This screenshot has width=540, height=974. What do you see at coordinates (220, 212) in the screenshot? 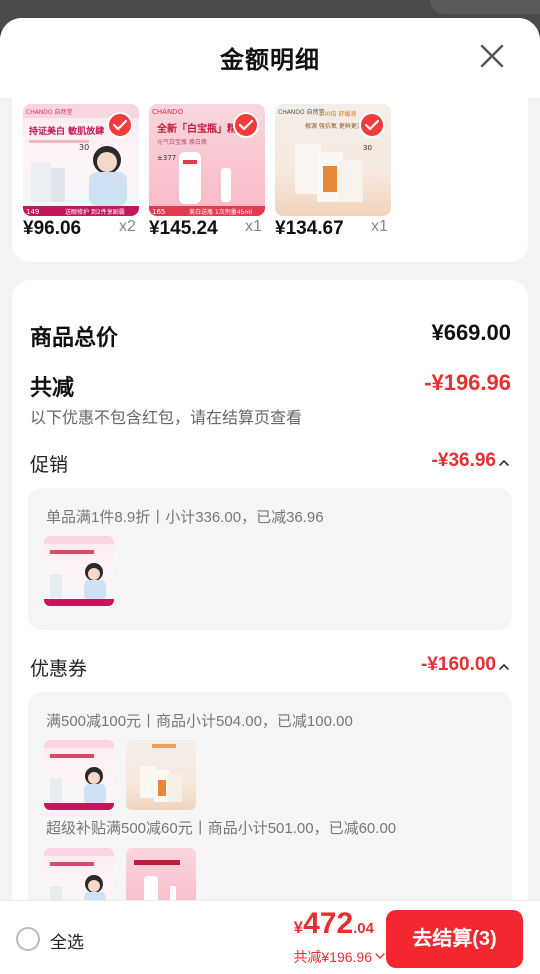
I see `svg-text: 美白送瓶 1次剂量45ml` at bounding box center [220, 212].